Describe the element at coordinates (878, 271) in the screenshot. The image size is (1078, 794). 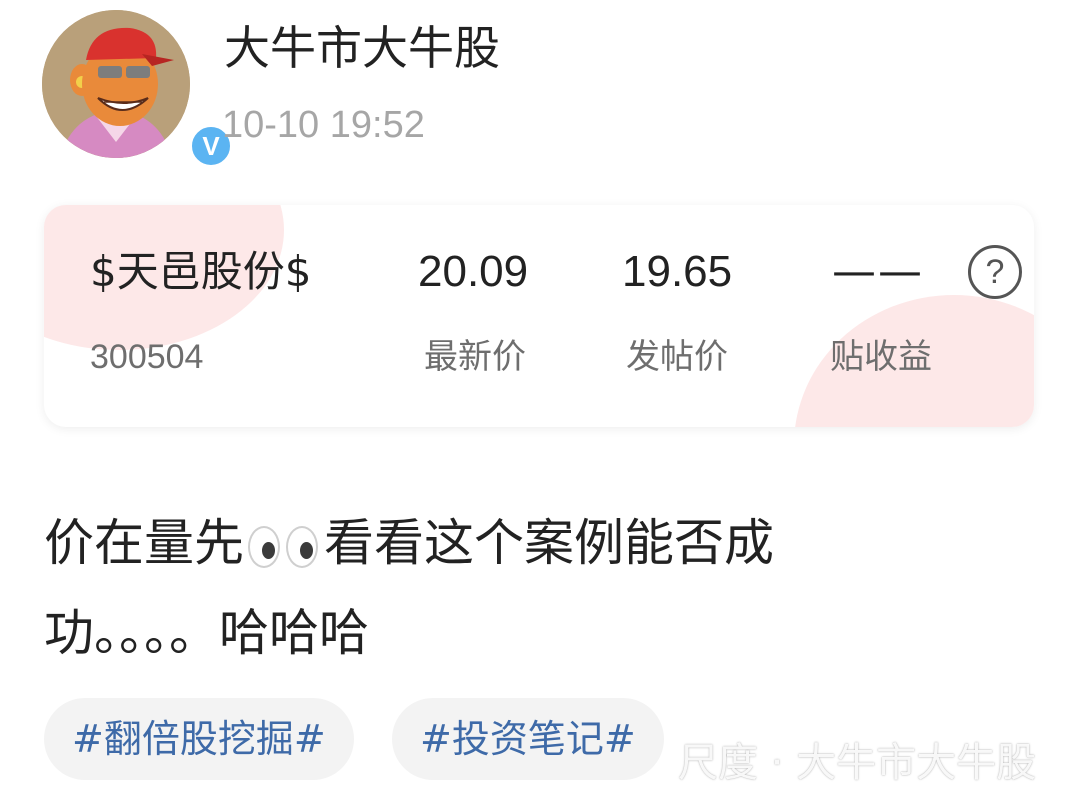
I see `post-return-value: ——` at that location.